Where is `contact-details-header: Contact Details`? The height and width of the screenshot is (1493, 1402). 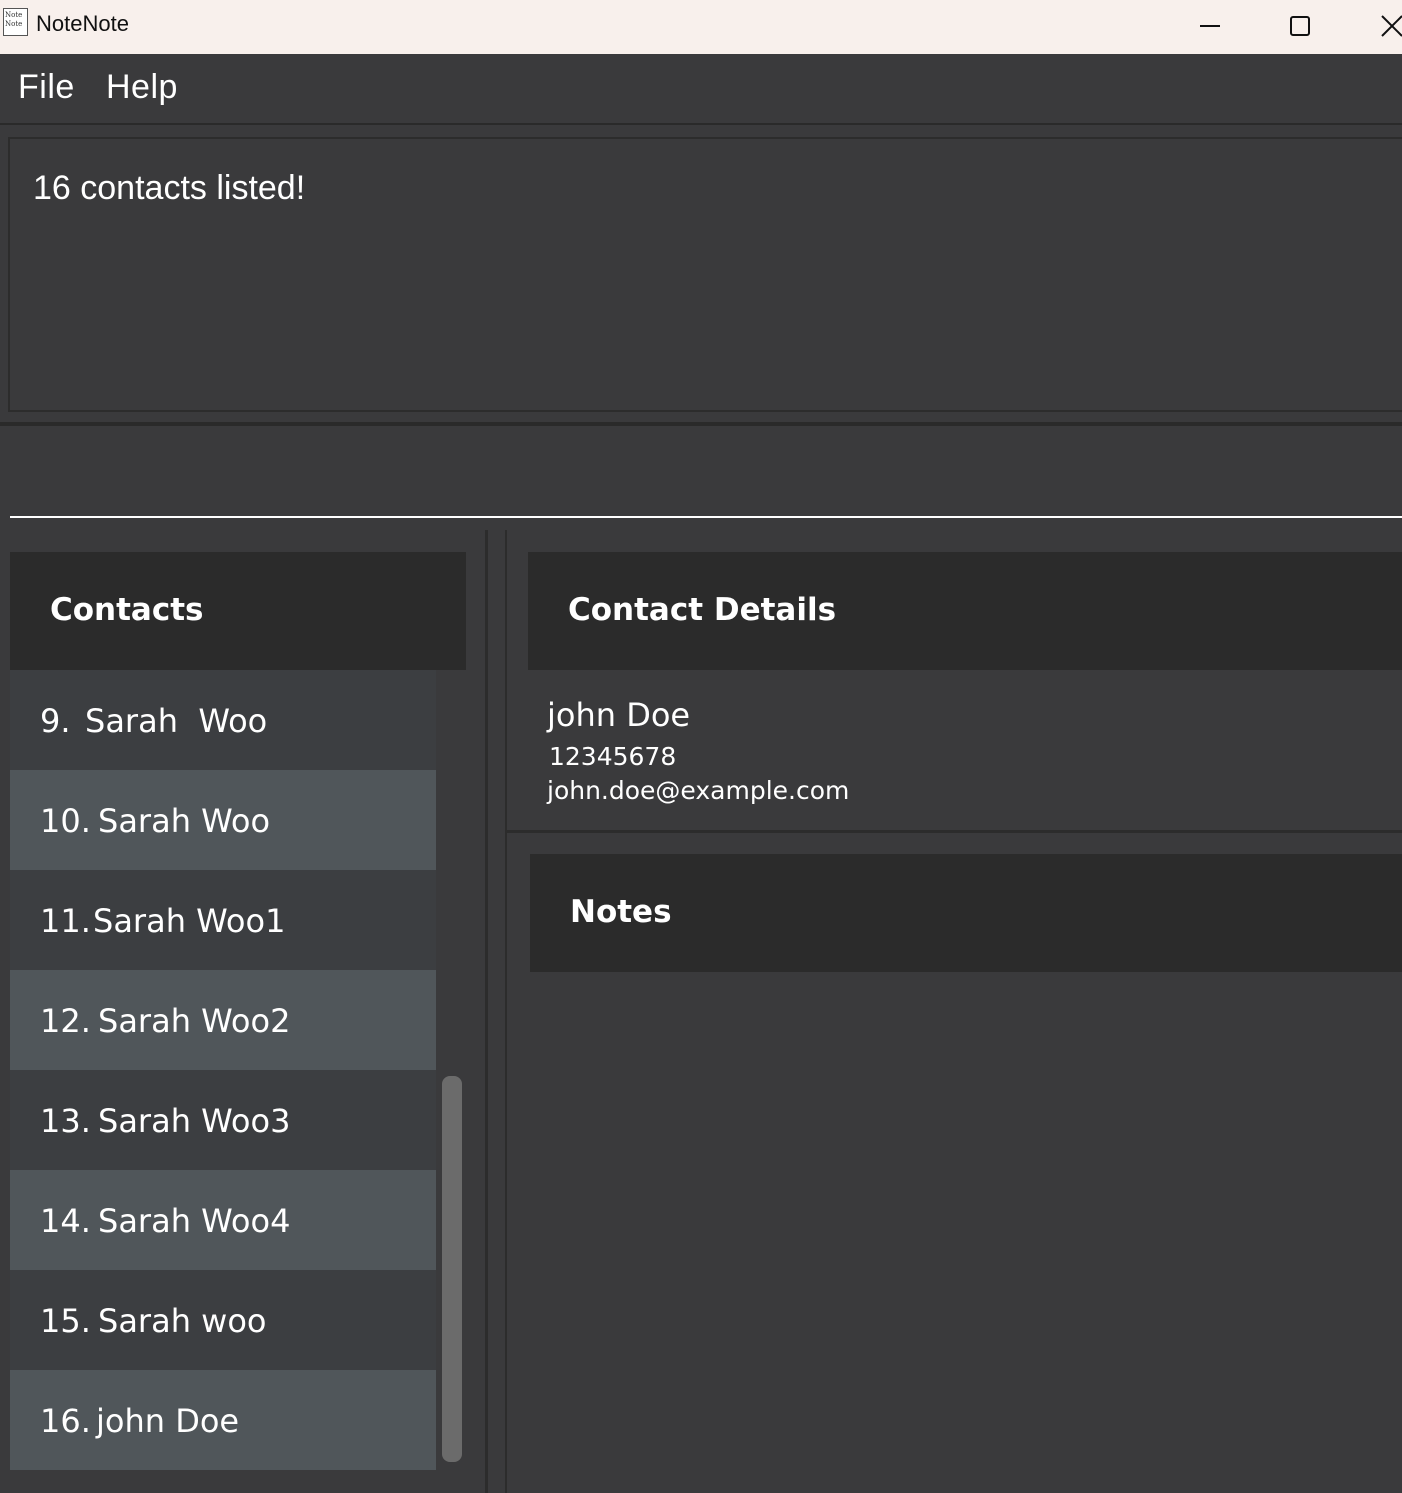
contact-details-header: Contact Details is located at coordinates (965, 611).